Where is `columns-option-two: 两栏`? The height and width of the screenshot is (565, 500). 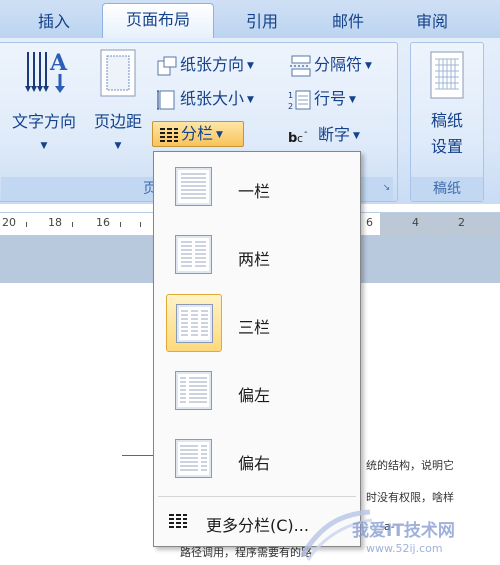 columns-option-two: 两栏 is located at coordinates (257, 256).